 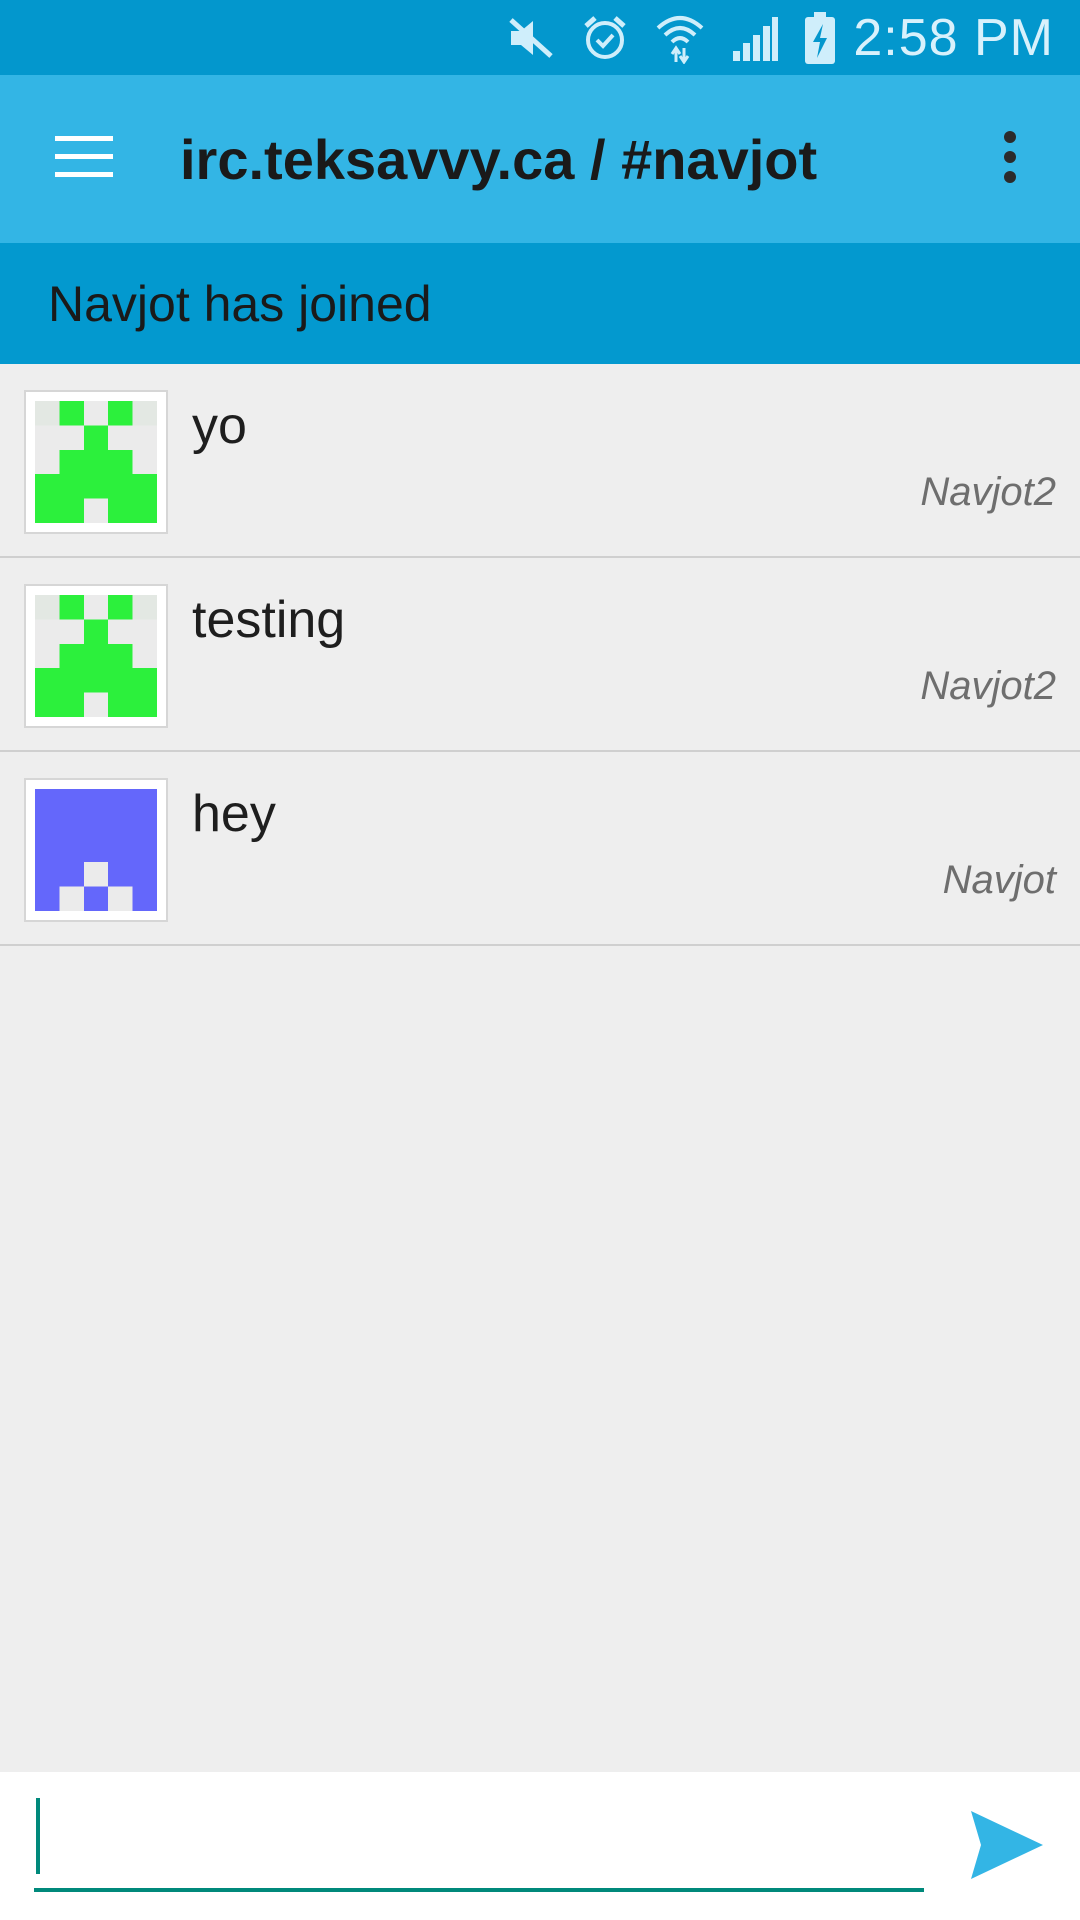 I want to click on send-button, so click(x=1007, y=1847).